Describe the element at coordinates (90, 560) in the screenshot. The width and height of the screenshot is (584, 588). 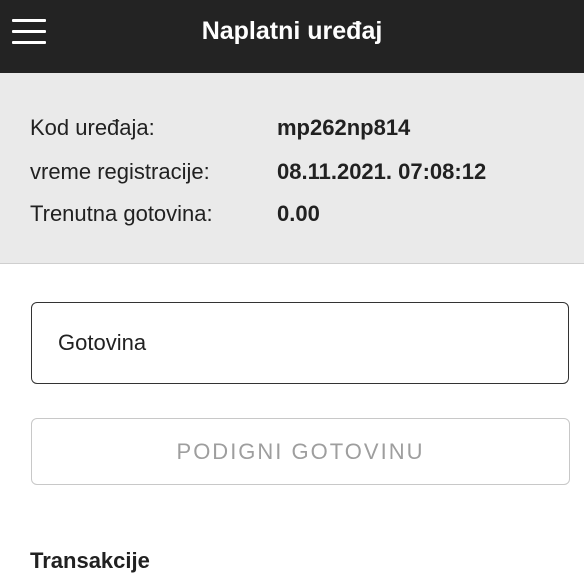
I see `transactions-heading: Transakcije` at that location.